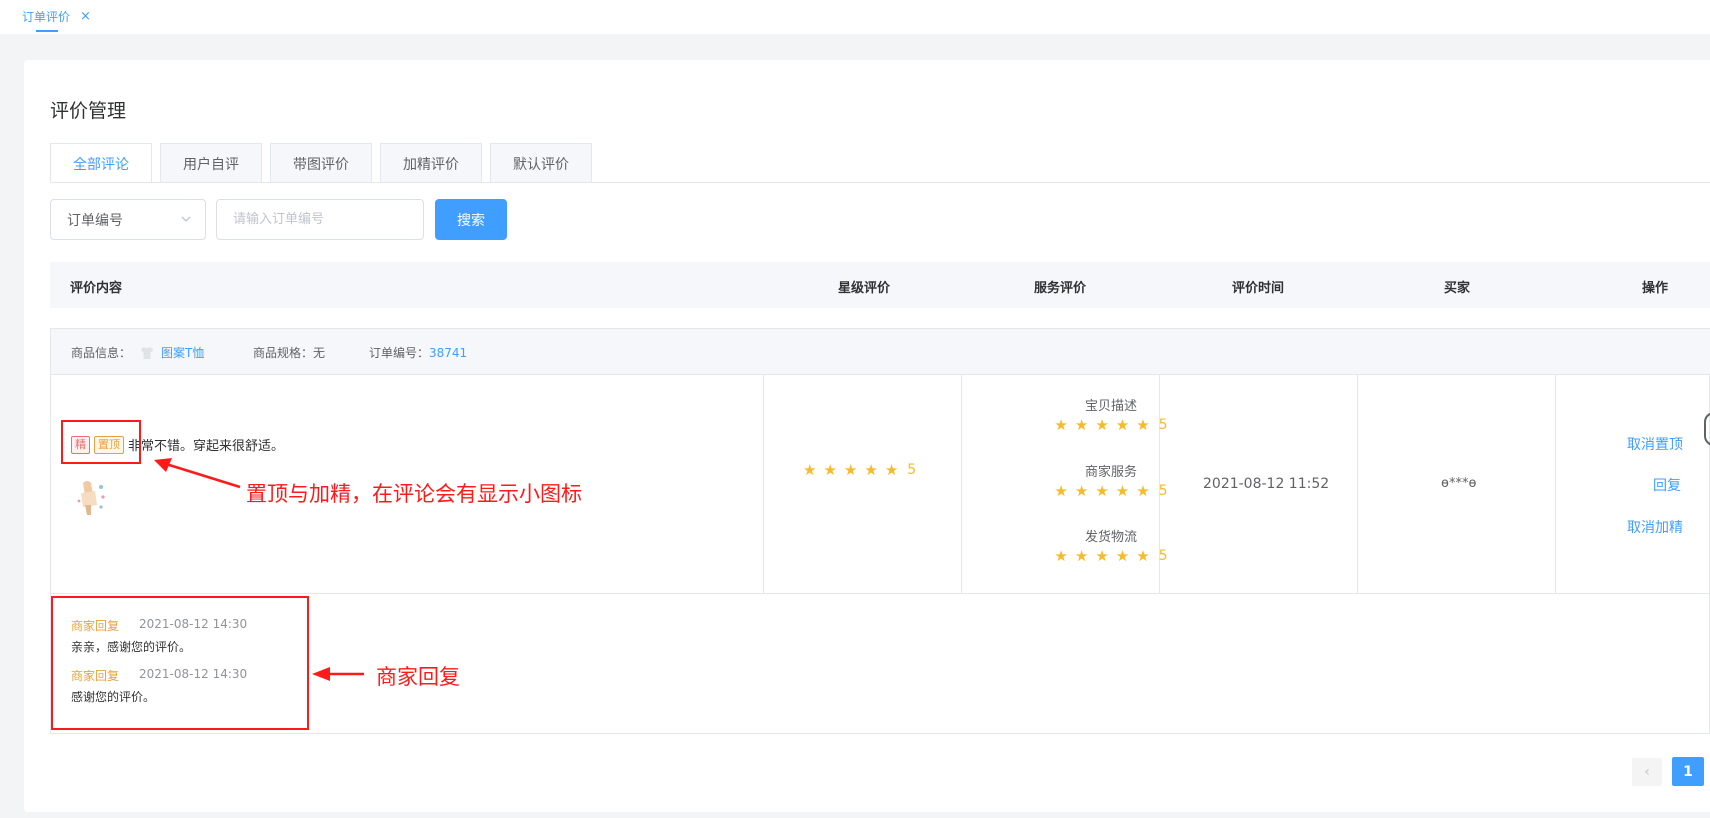  I want to click on page-title: 评价管理, so click(88, 111).